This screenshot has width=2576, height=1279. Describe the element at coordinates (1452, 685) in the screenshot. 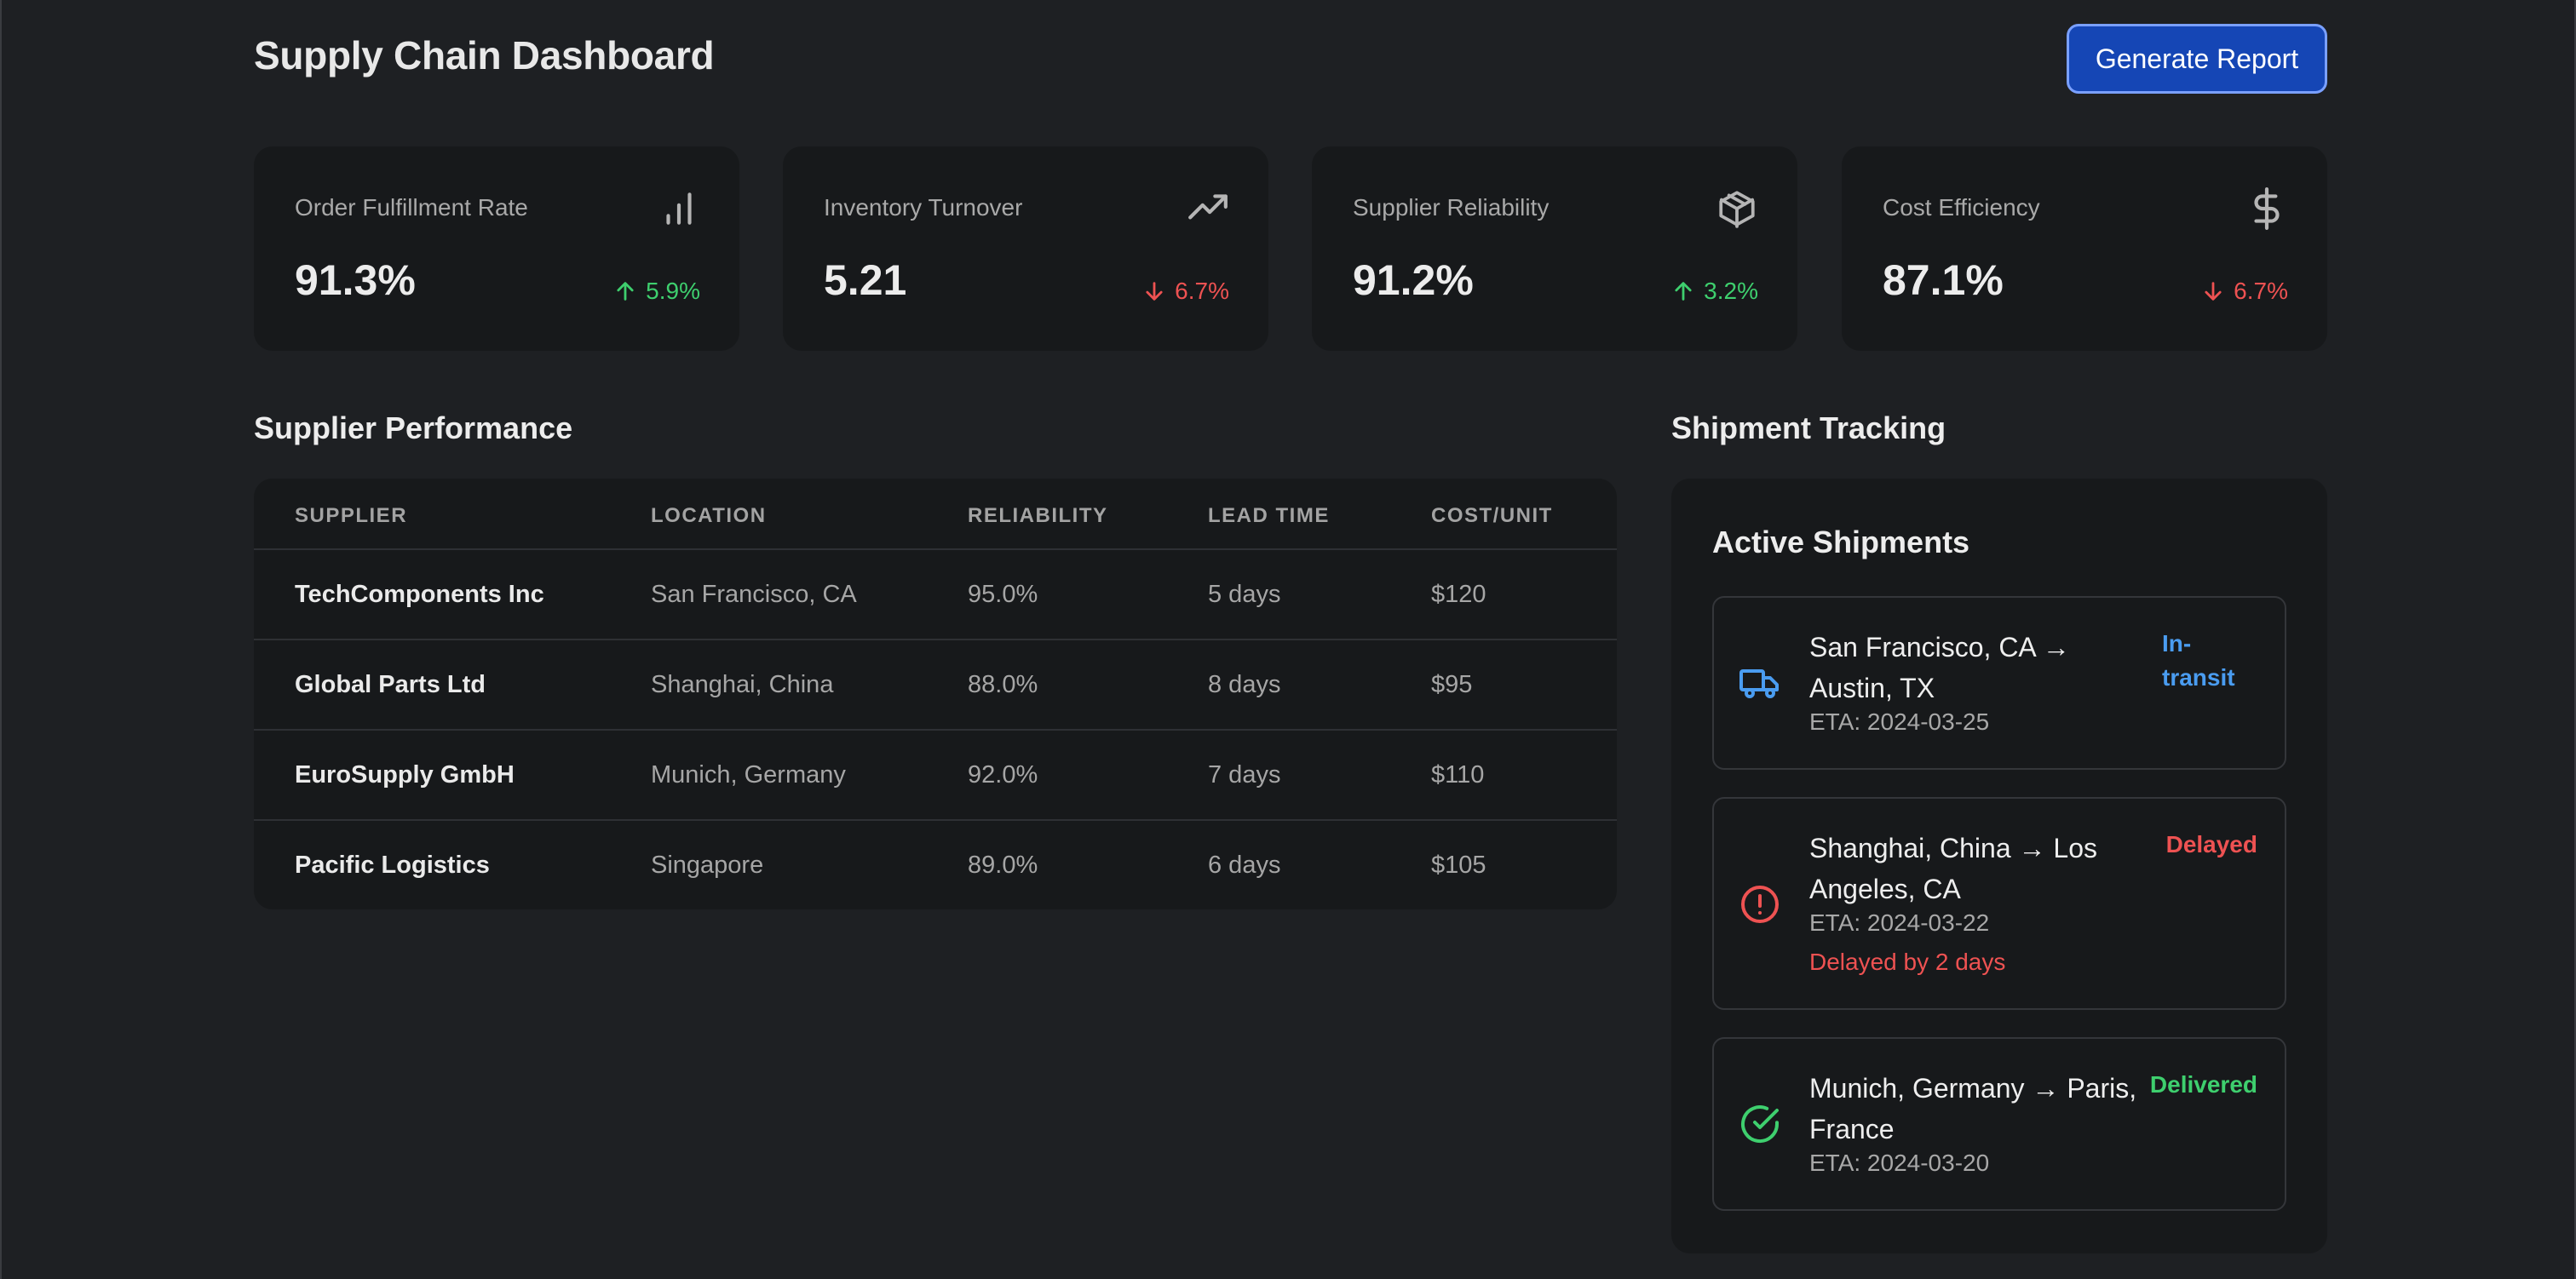

I see `supplier-cost-unit: $95` at that location.